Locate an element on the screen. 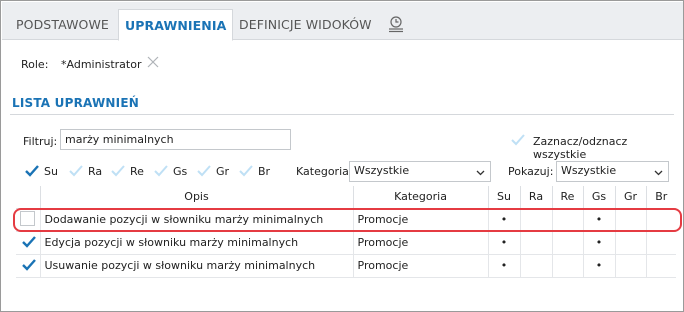  tab-definicje-widokow: DEFINICJE WIDOKÓW is located at coordinates (305, 24).